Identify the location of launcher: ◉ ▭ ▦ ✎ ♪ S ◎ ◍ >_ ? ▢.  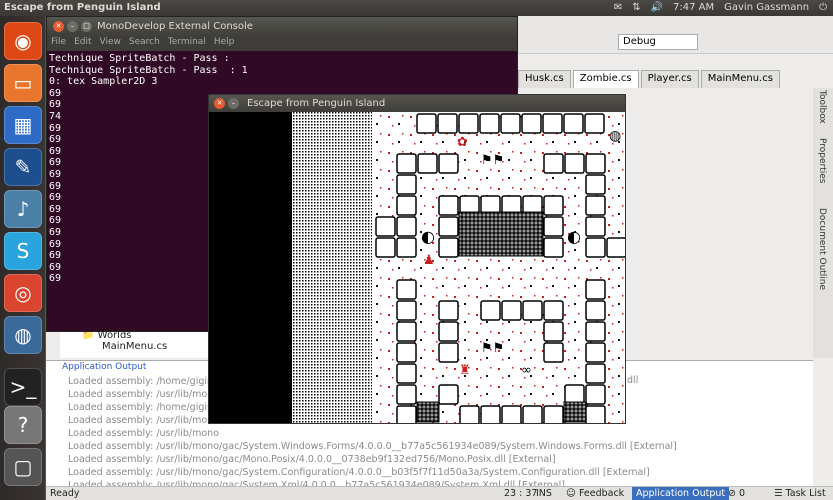
(23, 258).